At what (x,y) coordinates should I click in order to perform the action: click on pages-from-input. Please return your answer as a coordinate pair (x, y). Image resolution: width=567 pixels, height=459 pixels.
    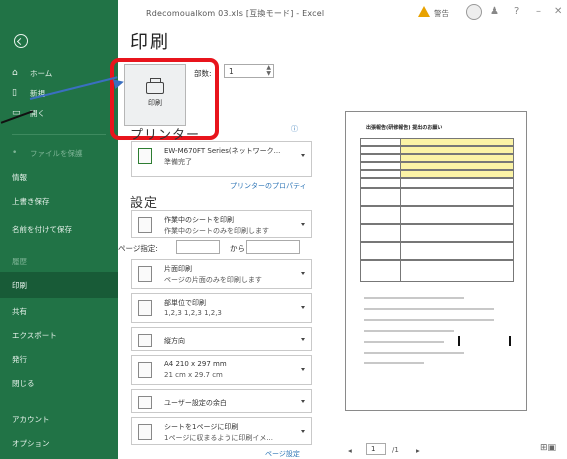
    Looking at the image, I should click on (198, 247).